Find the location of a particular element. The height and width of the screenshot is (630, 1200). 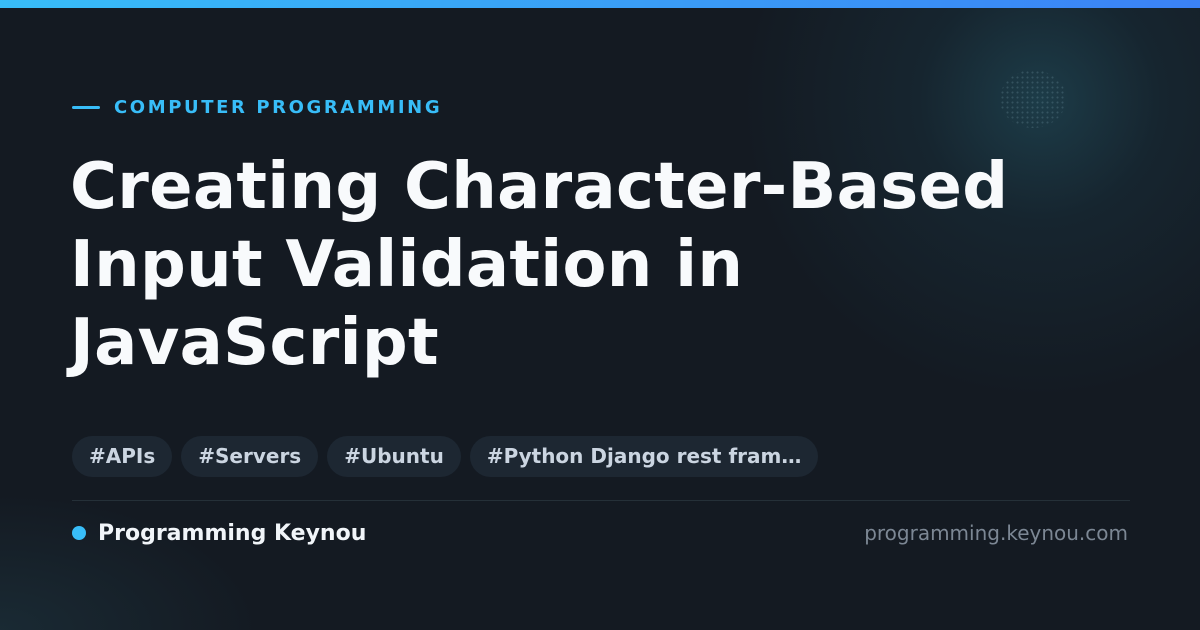

accent-bar is located at coordinates (600, 4).